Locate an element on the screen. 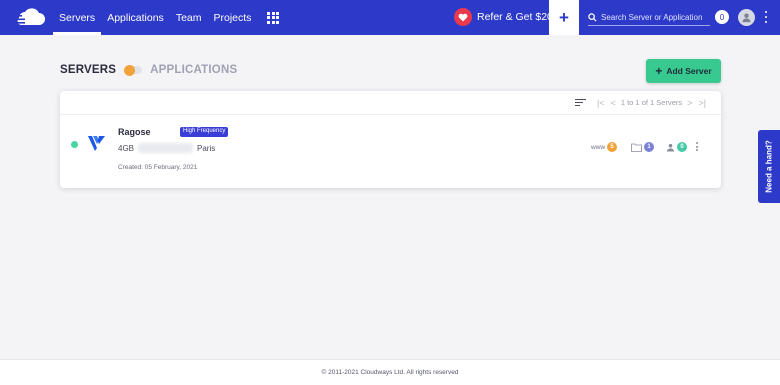  tab-servers: SERVERS is located at coordinates (88, 70).